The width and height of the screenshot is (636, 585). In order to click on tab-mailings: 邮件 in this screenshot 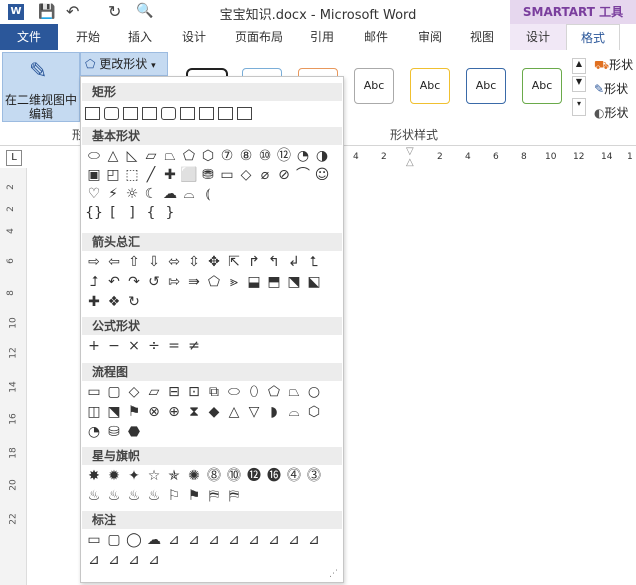, I will do `click(376, 37)`.